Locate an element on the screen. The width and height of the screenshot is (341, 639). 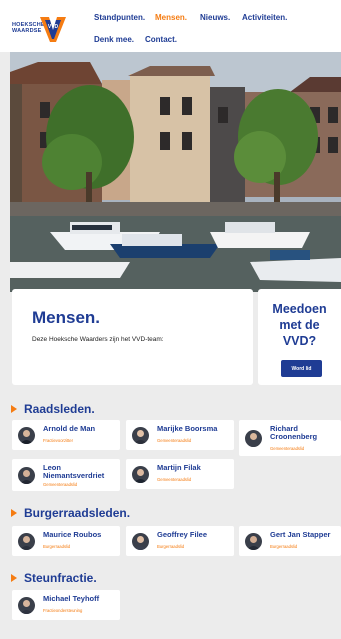
section-title-text: Burgerraadsleden. is located at coordinates (77, 513).